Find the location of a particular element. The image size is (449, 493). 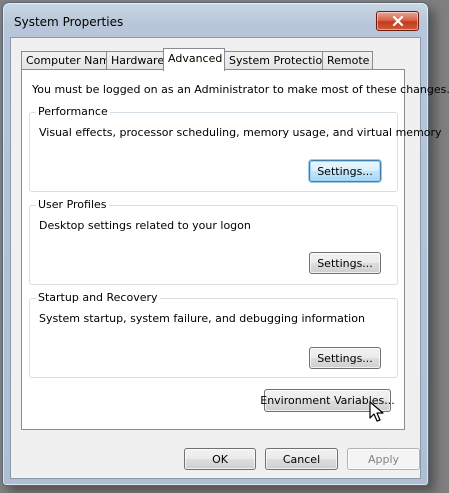

tab-system-protection: System Protection is located at coordinates (276, 60).